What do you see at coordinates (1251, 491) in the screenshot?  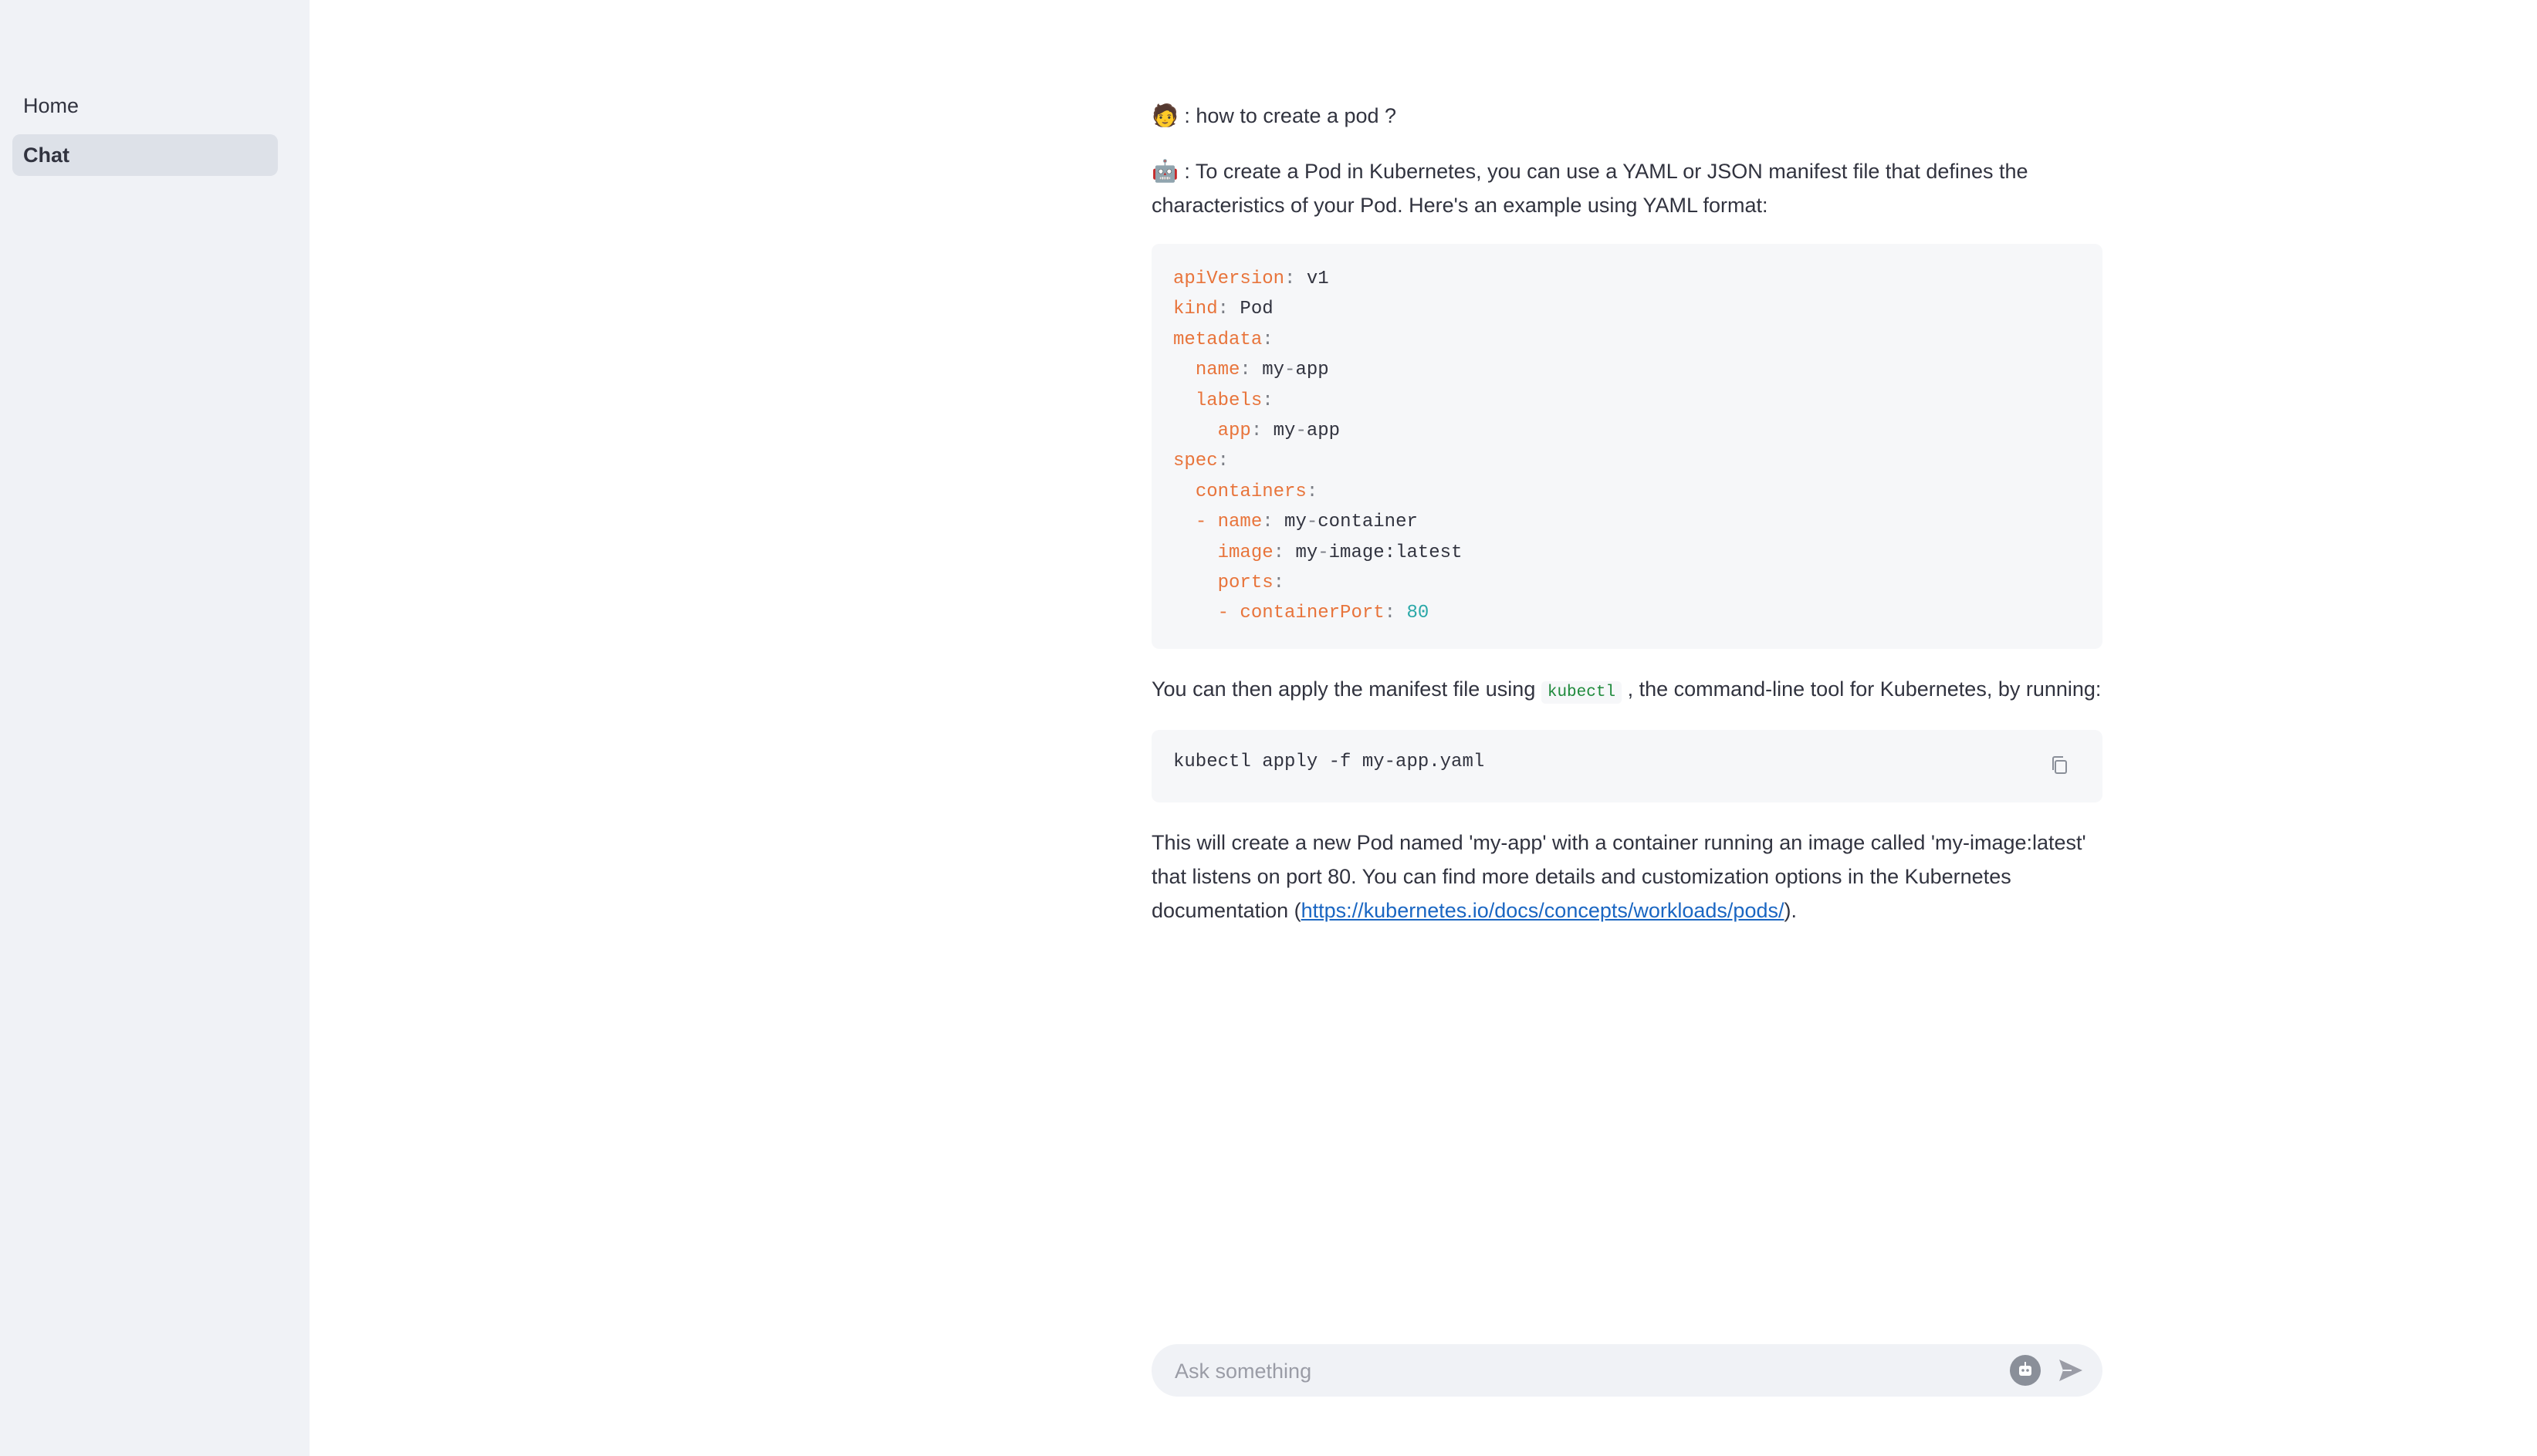 I see `yaml-key: containers` at bounding box center [1251, 491].